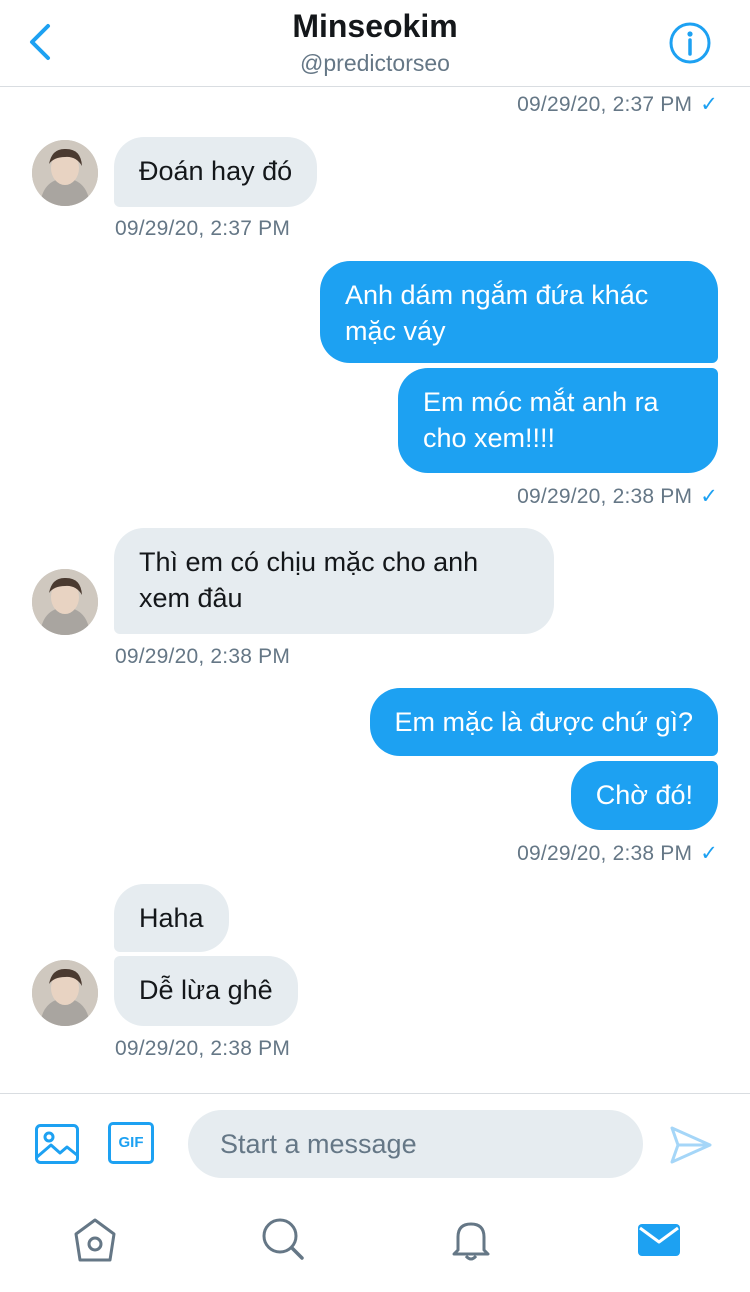 The height and width of the screenshot is (1292, 750). Describe the element at coordinates (131, 1143) in the screenshot. I see `gif-button: GIF` at that location.